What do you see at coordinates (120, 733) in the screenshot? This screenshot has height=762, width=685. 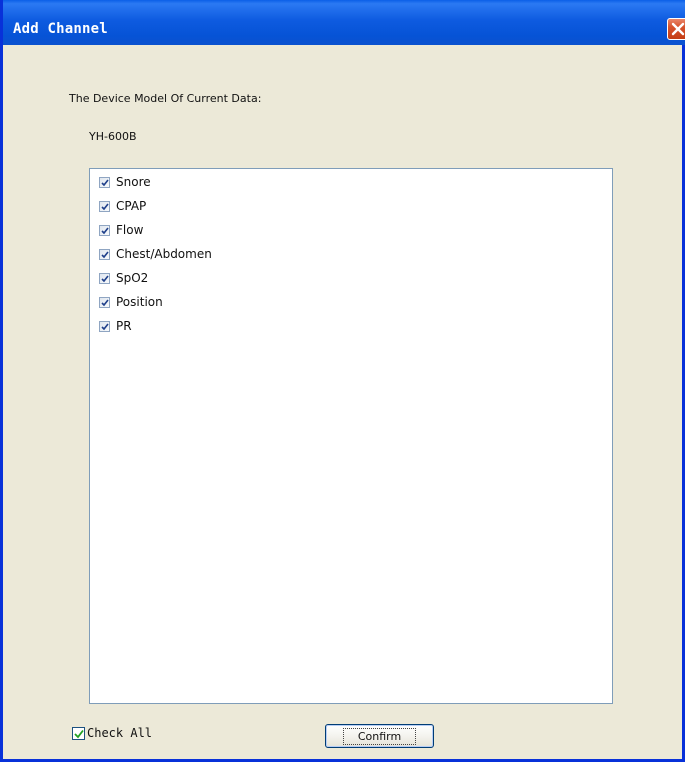 I see `check-all-label: Check All` at bounding box center [120, 733].